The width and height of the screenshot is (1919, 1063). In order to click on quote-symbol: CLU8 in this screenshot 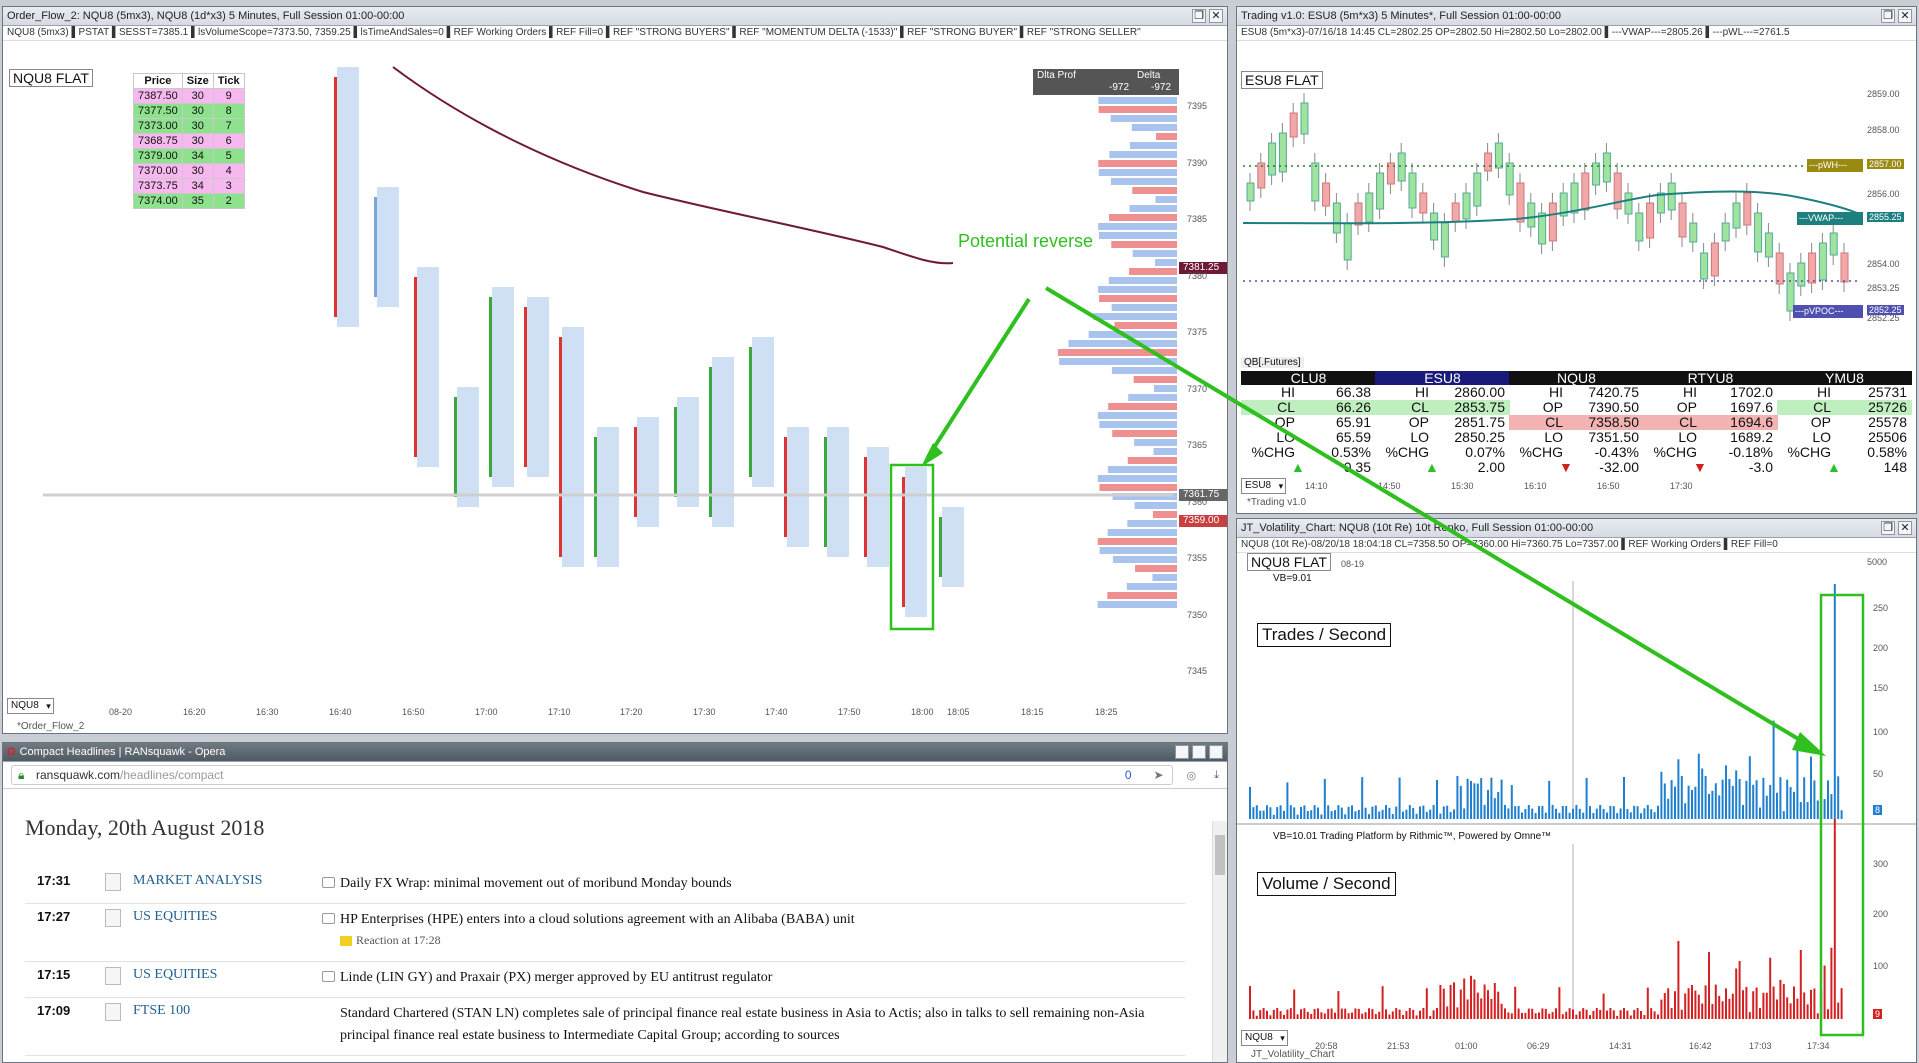, I will do `click(1308, 378)`.